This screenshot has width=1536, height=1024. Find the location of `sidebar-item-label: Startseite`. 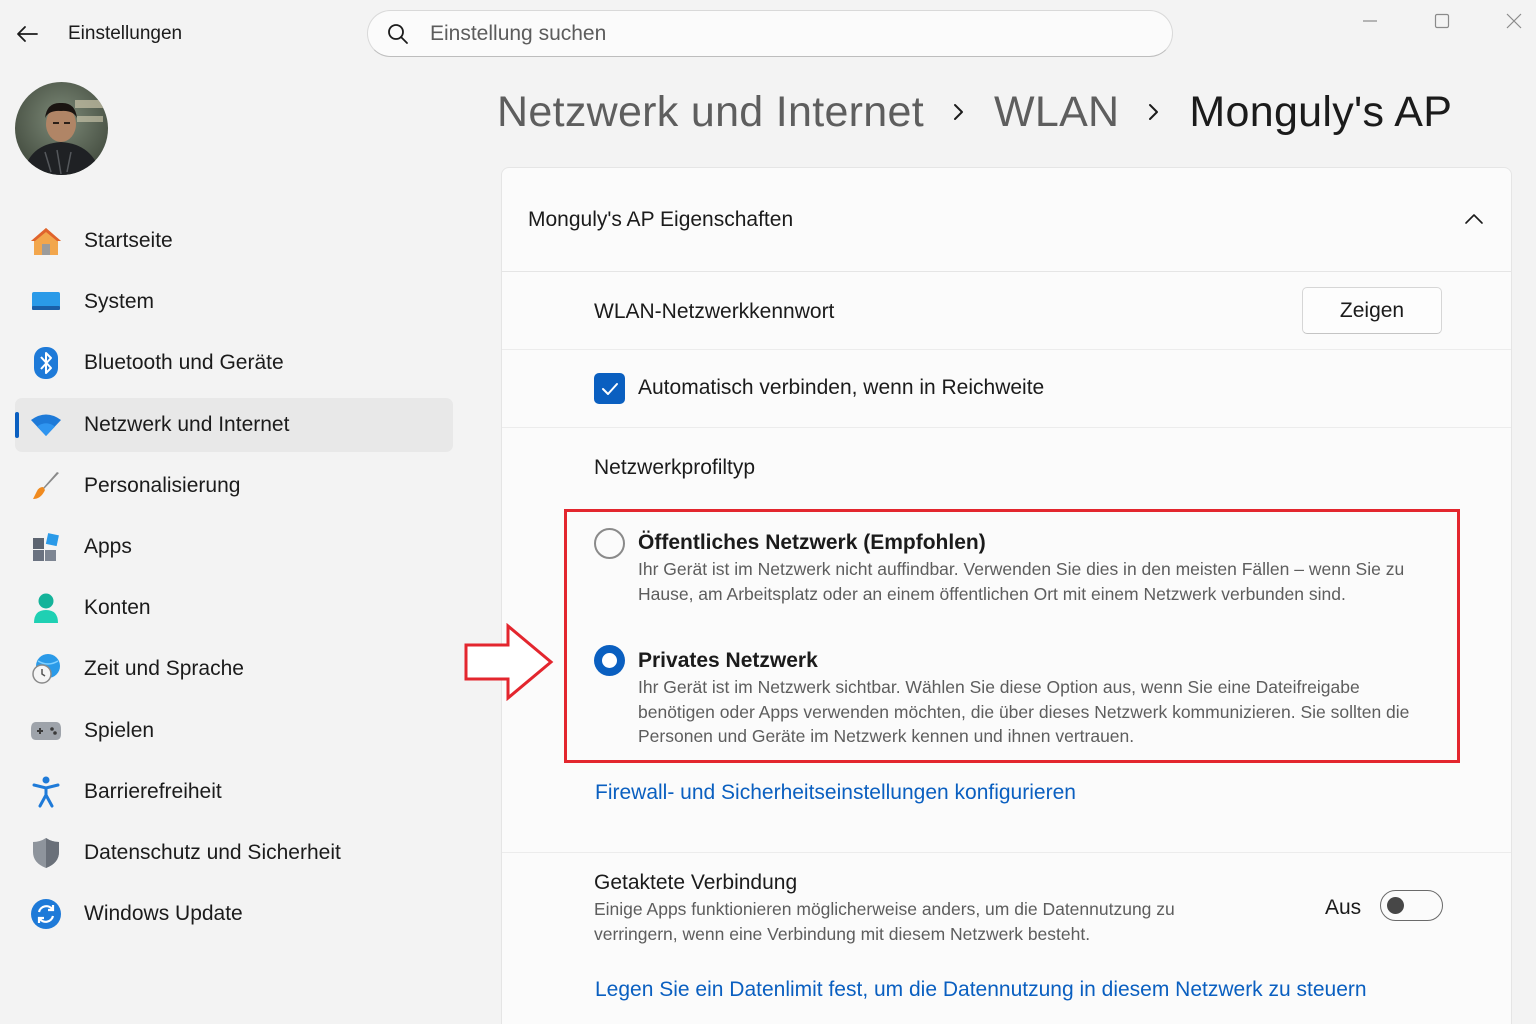

sidebar-item-label: Startseite is located at coordinates (128, 240).